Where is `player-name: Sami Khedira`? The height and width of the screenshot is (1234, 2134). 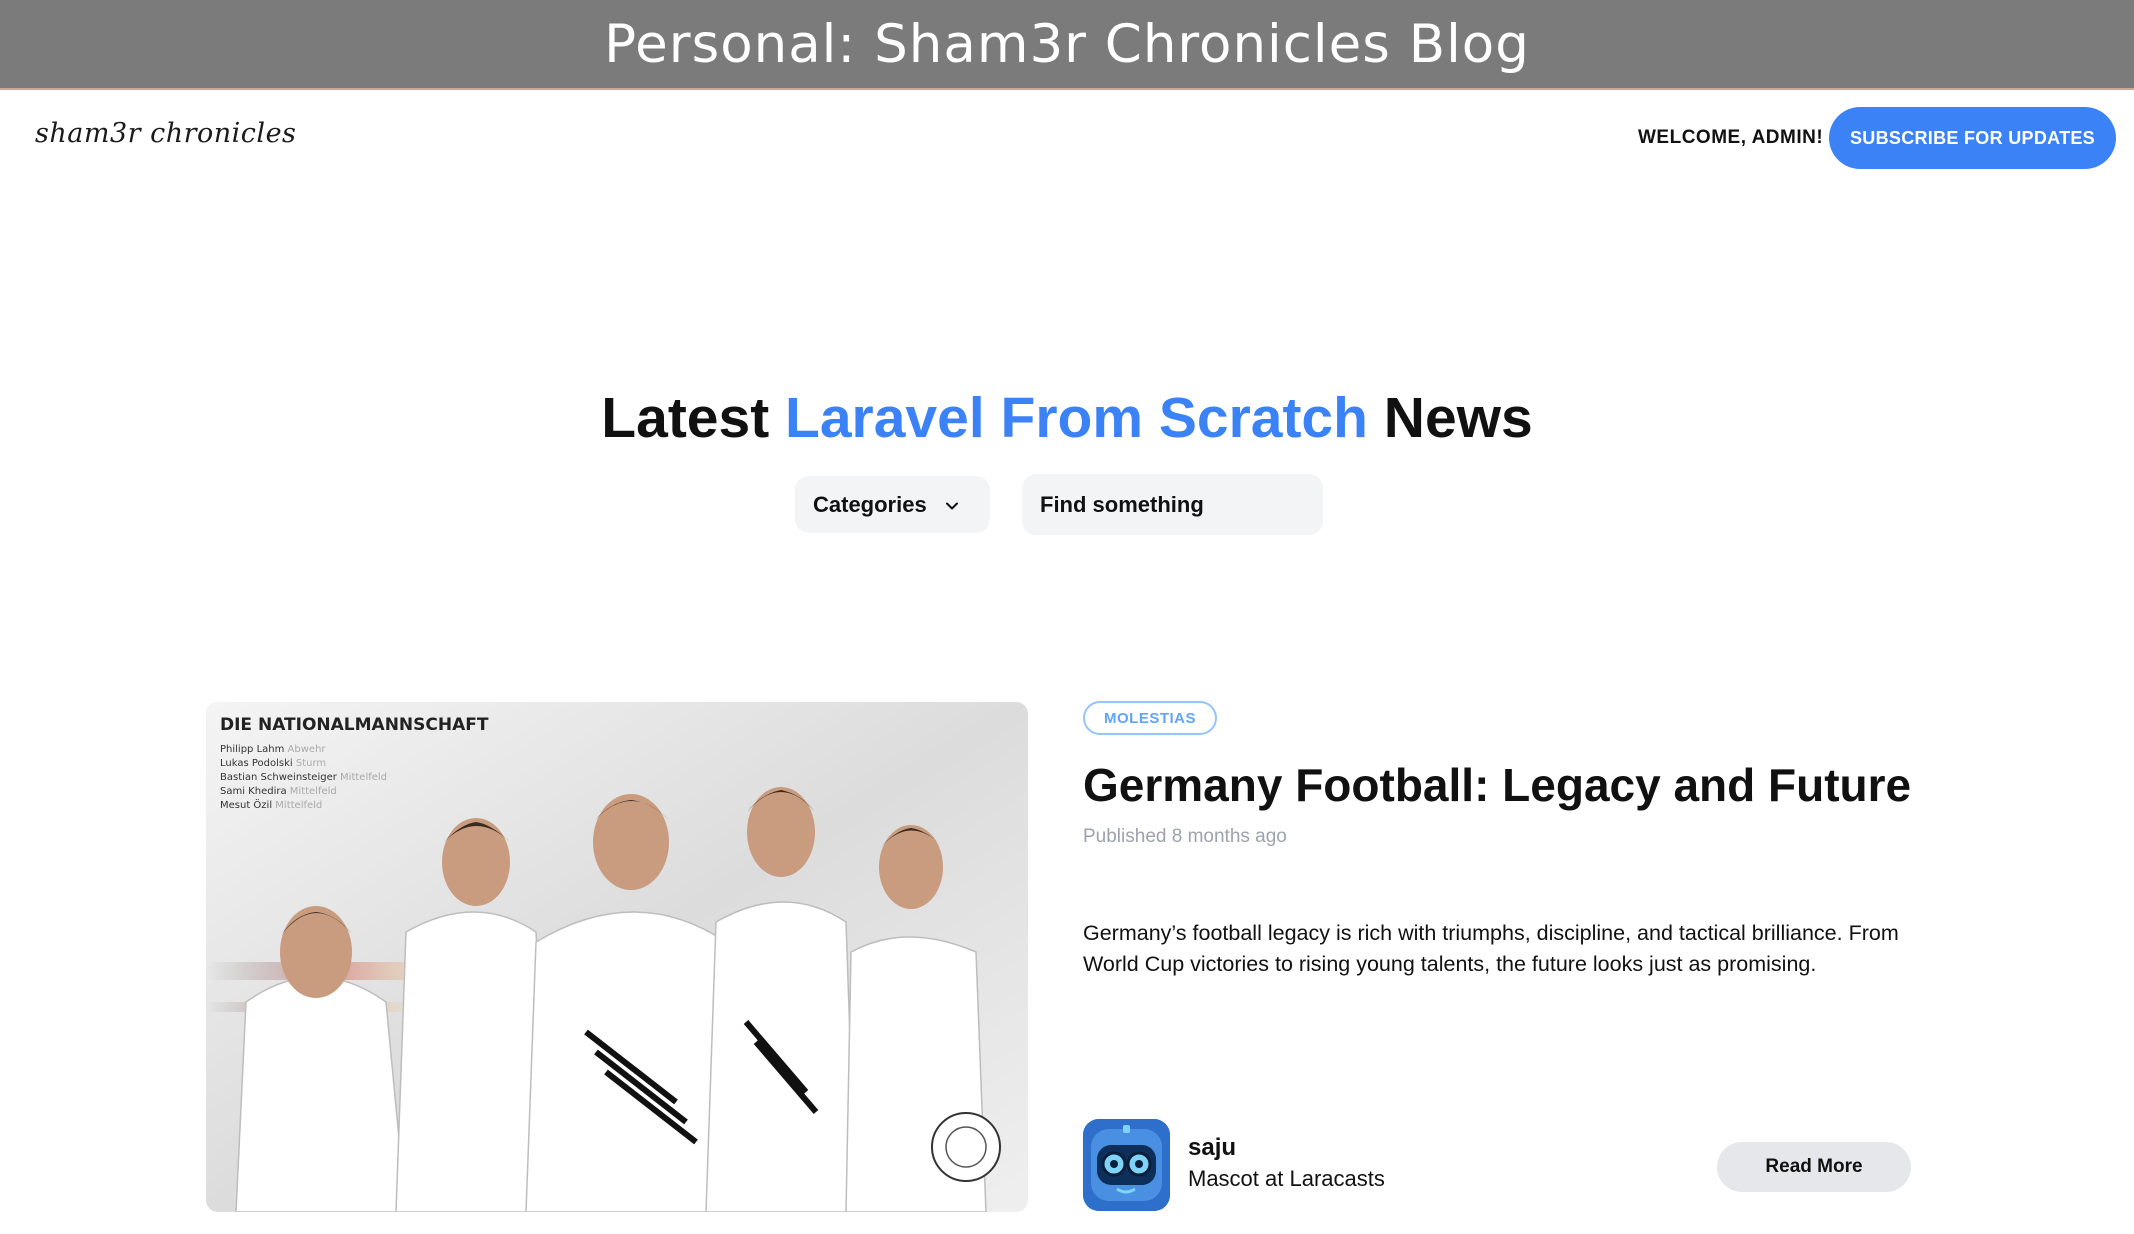 player-name: Sami Khedira is located at coordinates (253, 791).